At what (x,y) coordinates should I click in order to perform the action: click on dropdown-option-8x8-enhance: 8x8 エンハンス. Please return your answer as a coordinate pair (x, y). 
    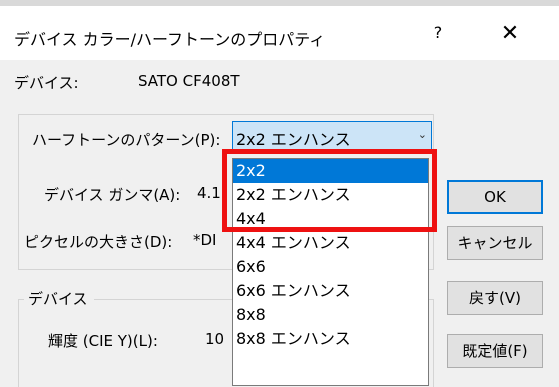
    Looking at the image, I should click on (330, 339).